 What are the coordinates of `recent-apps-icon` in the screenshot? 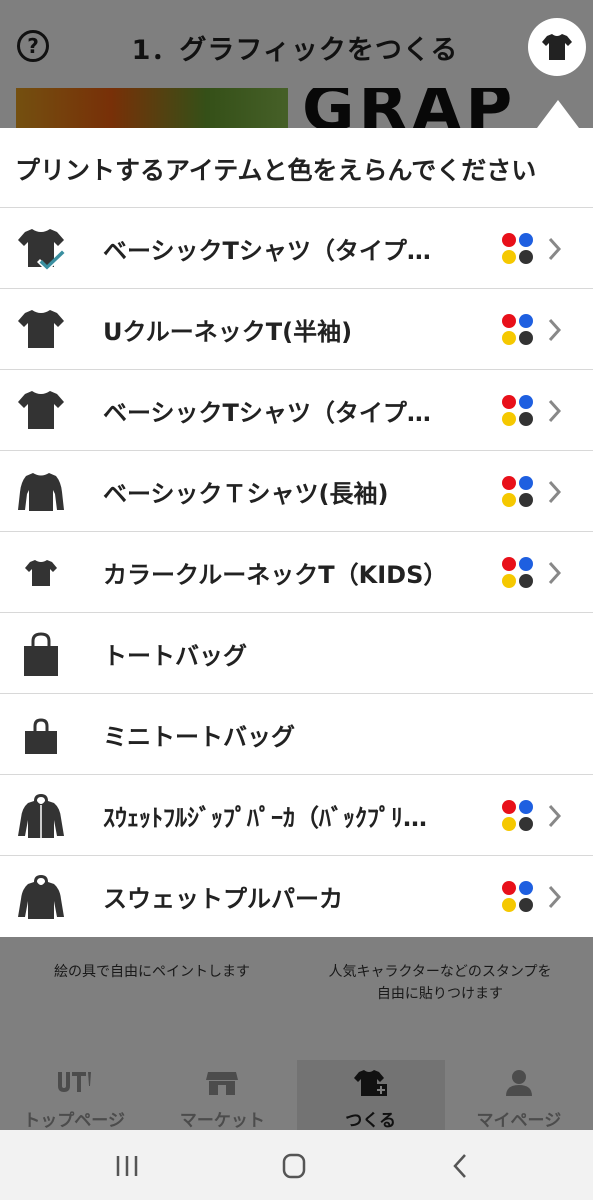 It's located at (127, 1166).